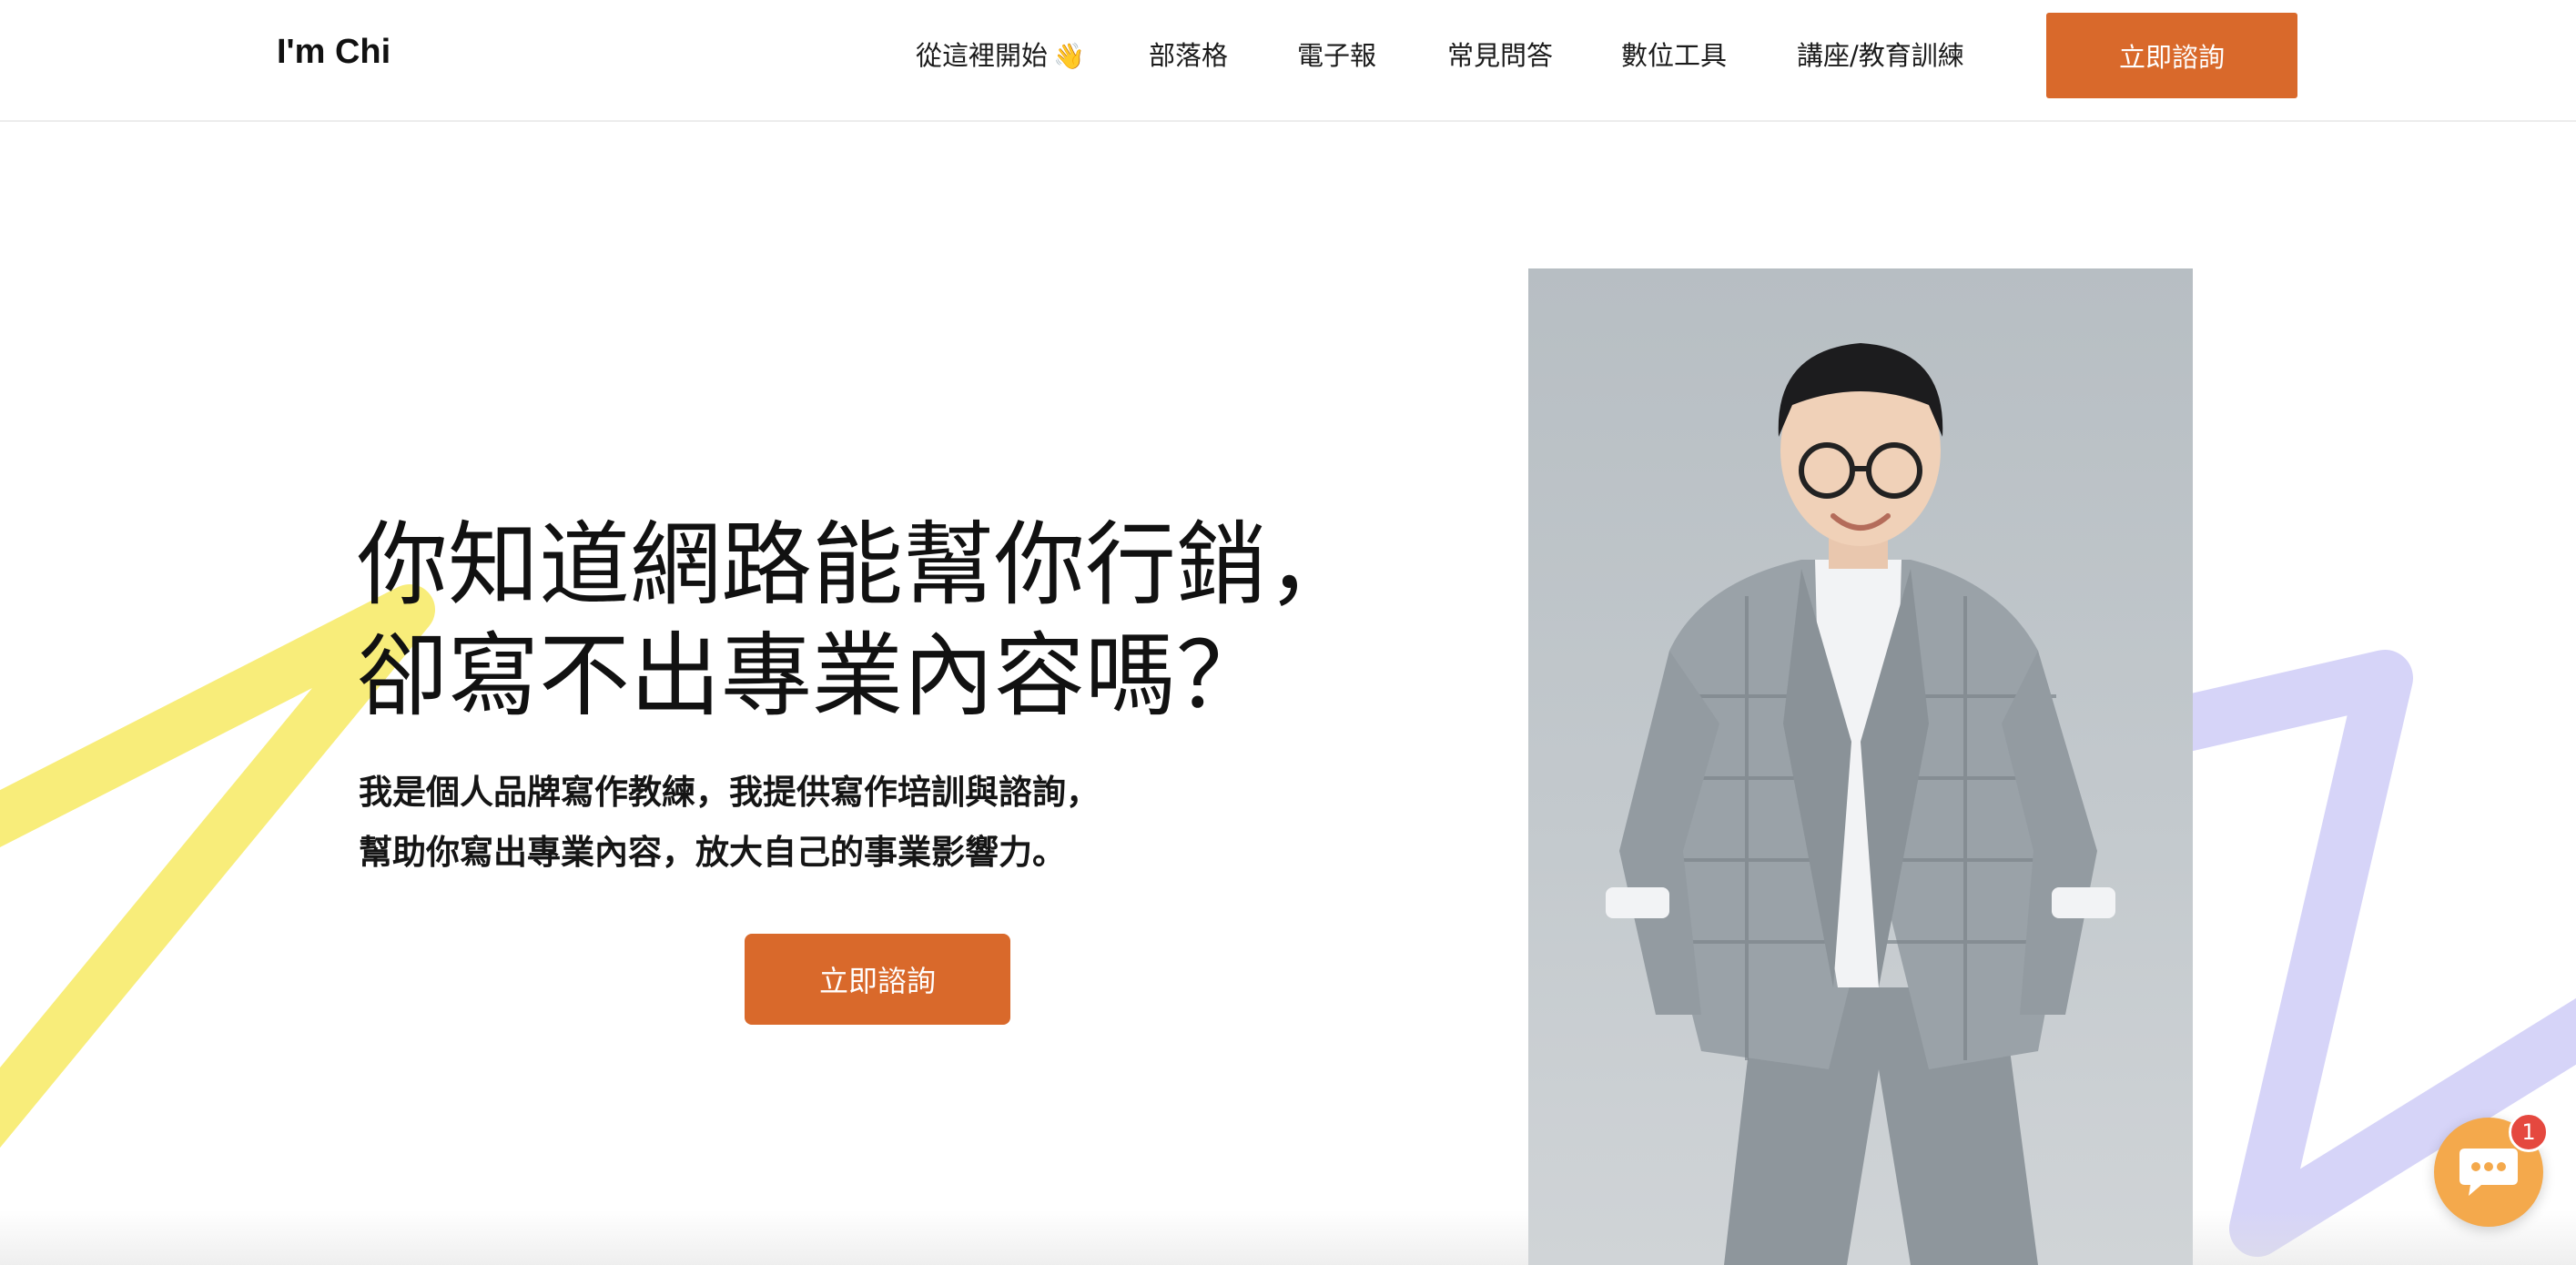 The image size is (2576, 1265). What do you see at coordinates (333, 52) in the screenshot?
I see `site-logo: I'm Chi` at bounding box center [333, 52].